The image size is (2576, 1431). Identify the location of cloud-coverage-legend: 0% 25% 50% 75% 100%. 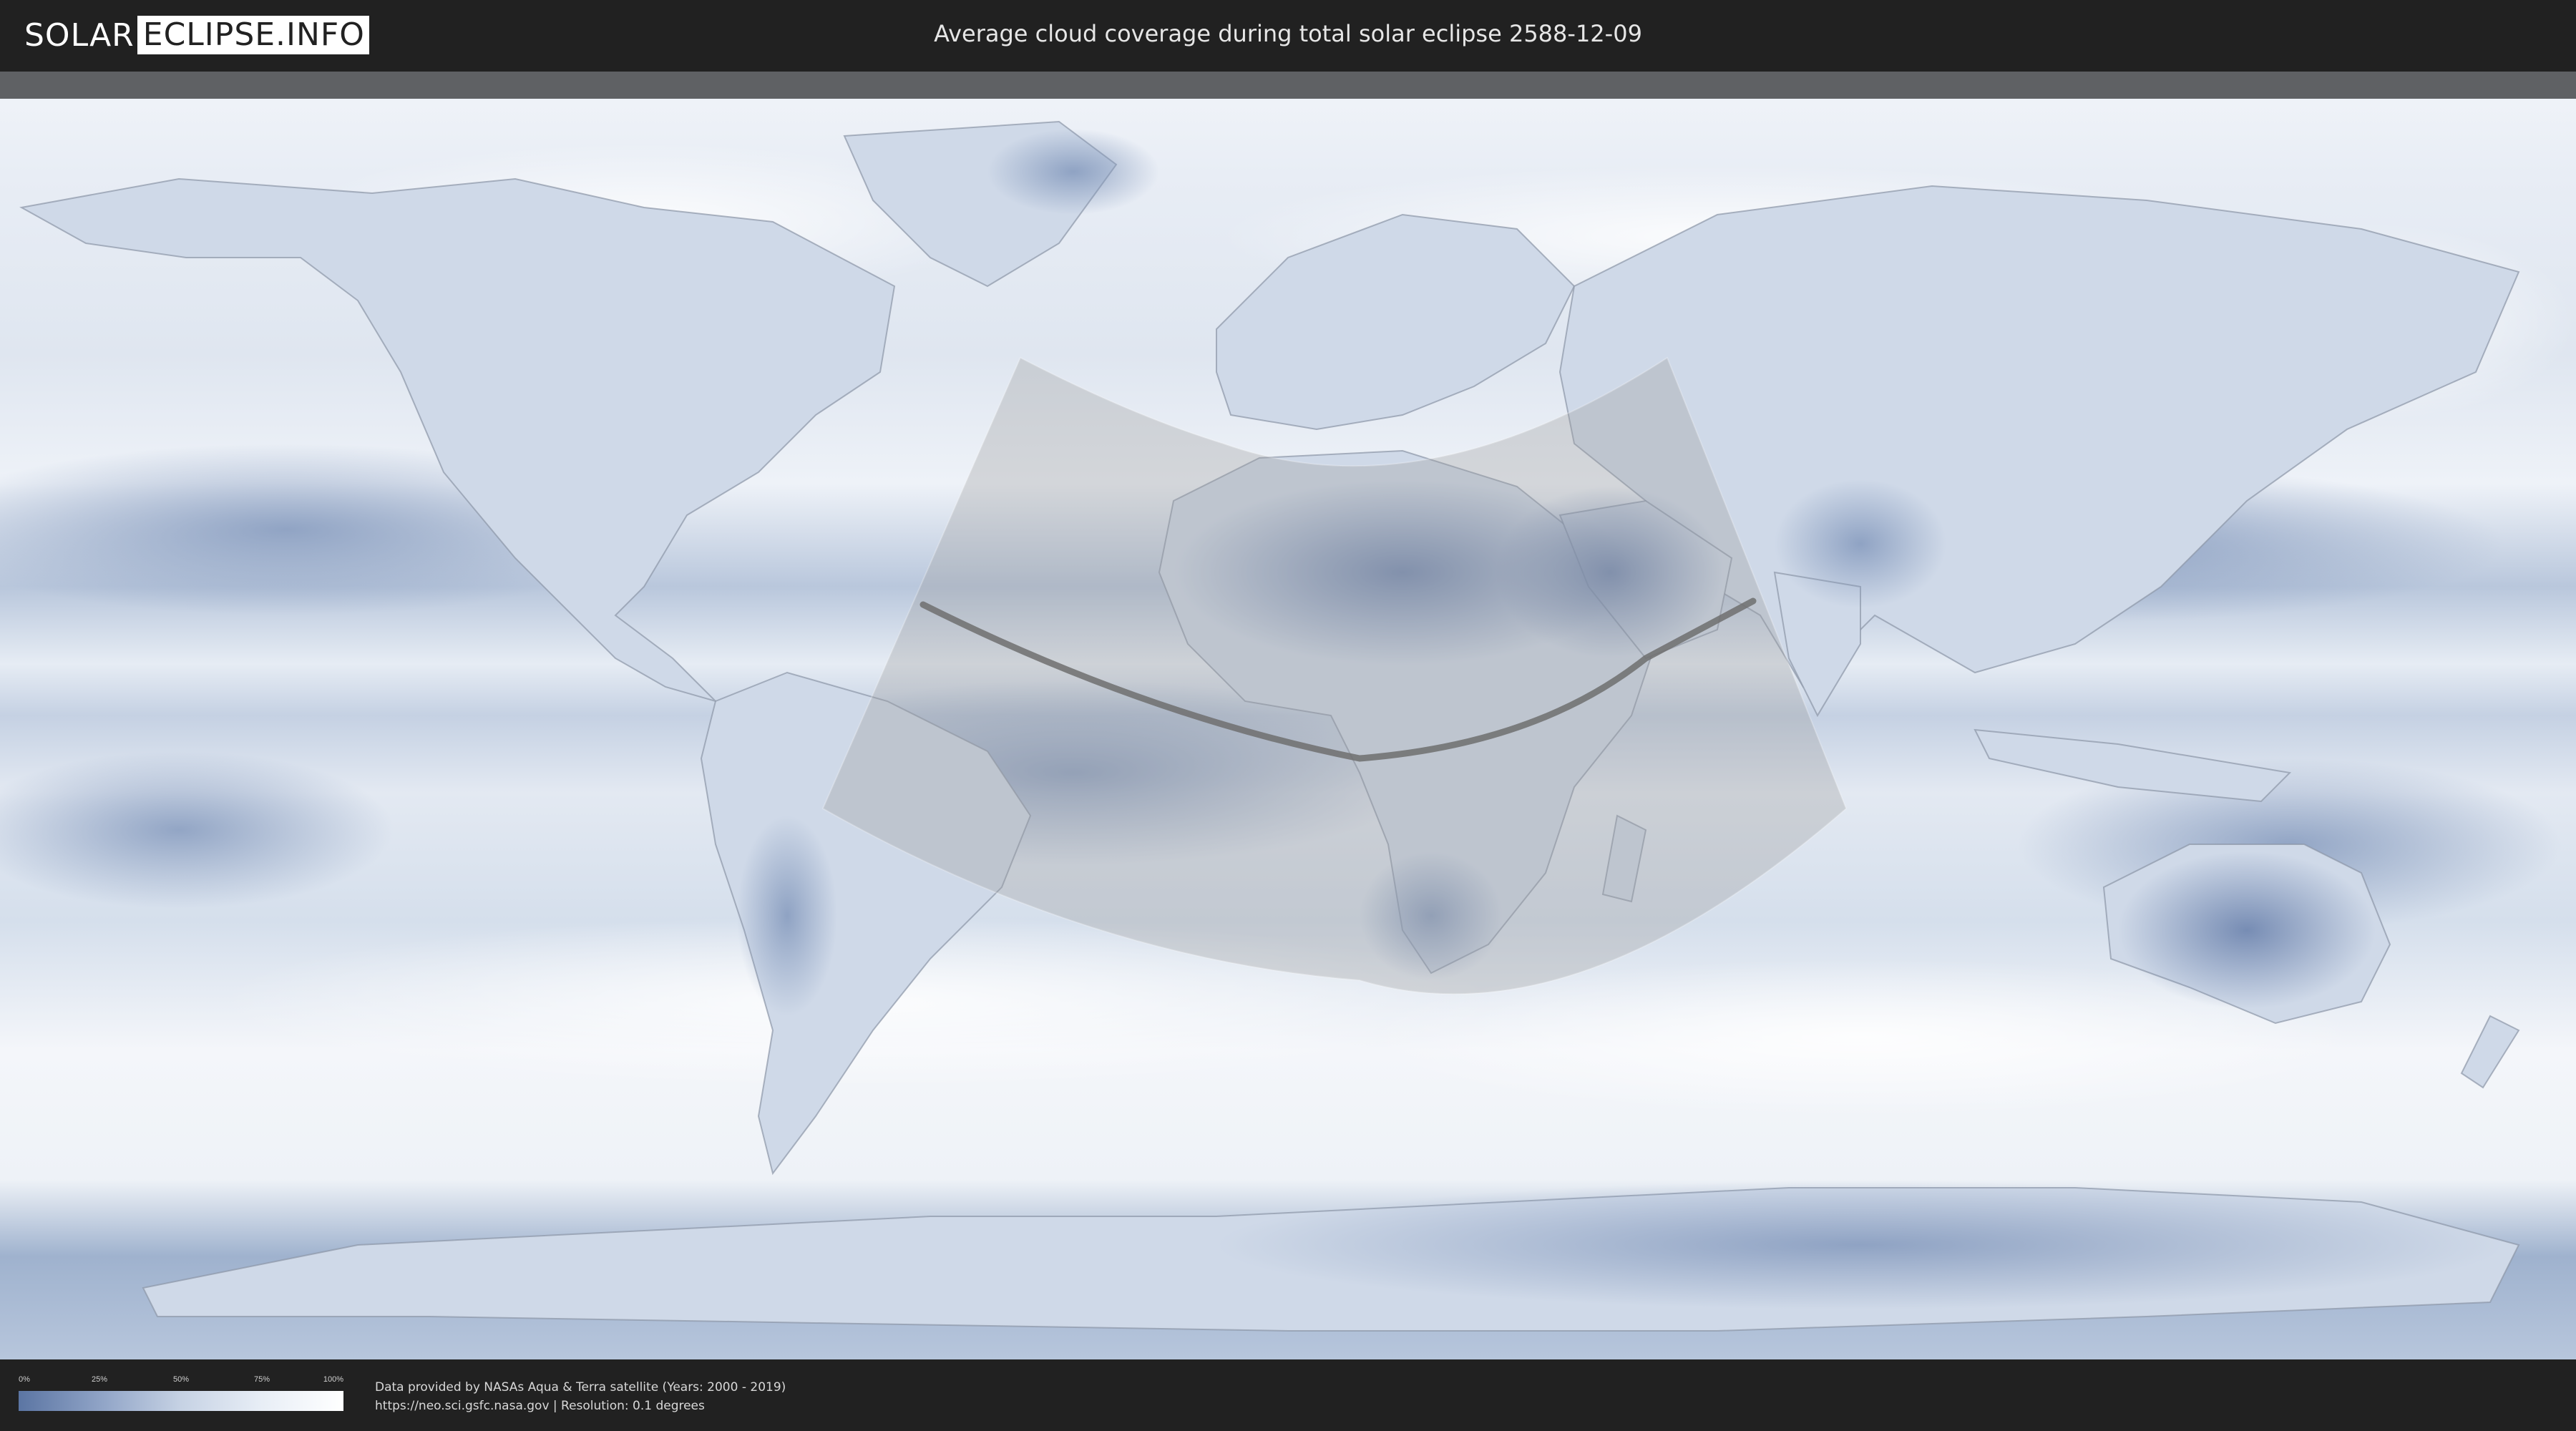
(181, 1395).